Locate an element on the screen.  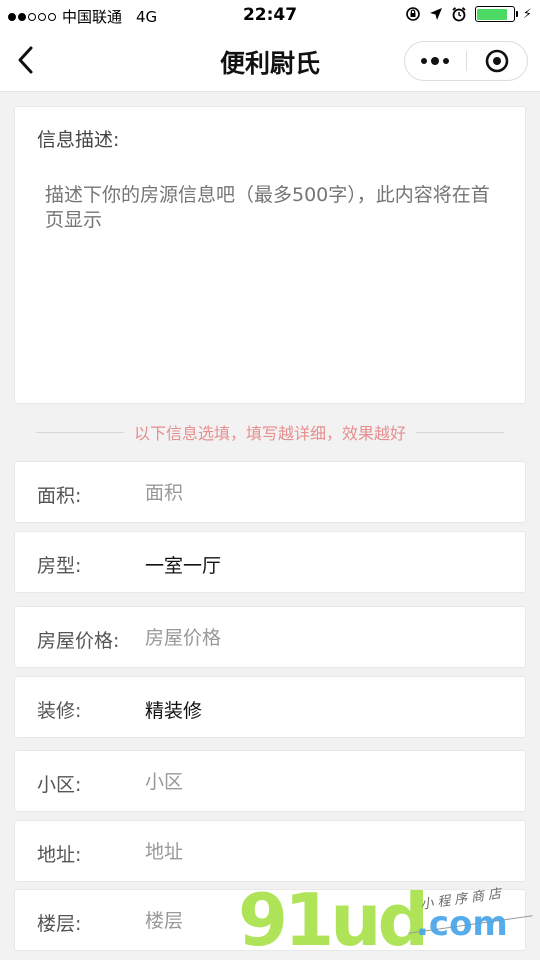
field-room-type: 房型: 一室一厅 is located at coordinates (270, 562).